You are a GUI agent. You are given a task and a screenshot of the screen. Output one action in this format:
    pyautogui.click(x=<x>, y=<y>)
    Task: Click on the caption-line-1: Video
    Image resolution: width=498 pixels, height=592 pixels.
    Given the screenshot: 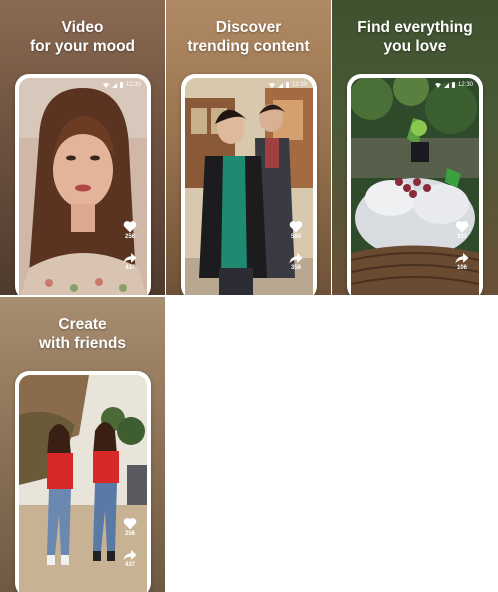 What is the action you would take?
    pyautogui.click(x=82, y=27)
    